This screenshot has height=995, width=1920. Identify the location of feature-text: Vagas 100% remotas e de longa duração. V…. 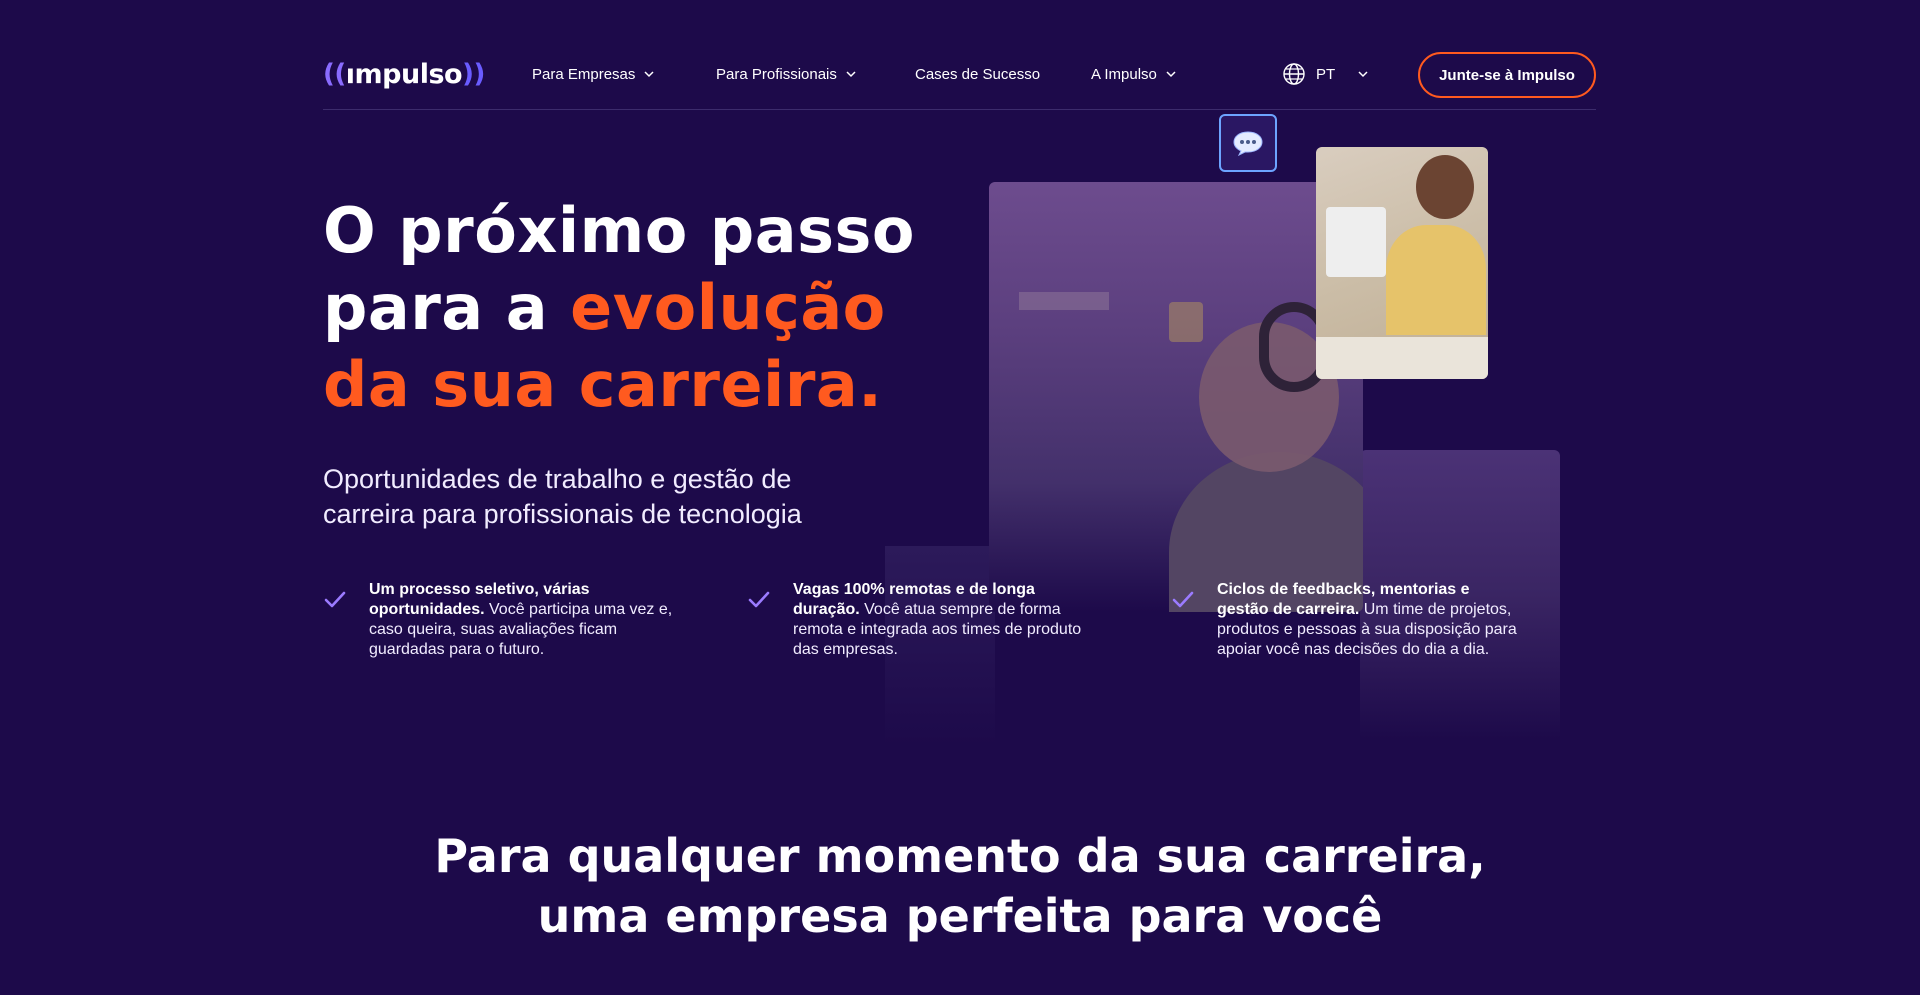
(945, 620).